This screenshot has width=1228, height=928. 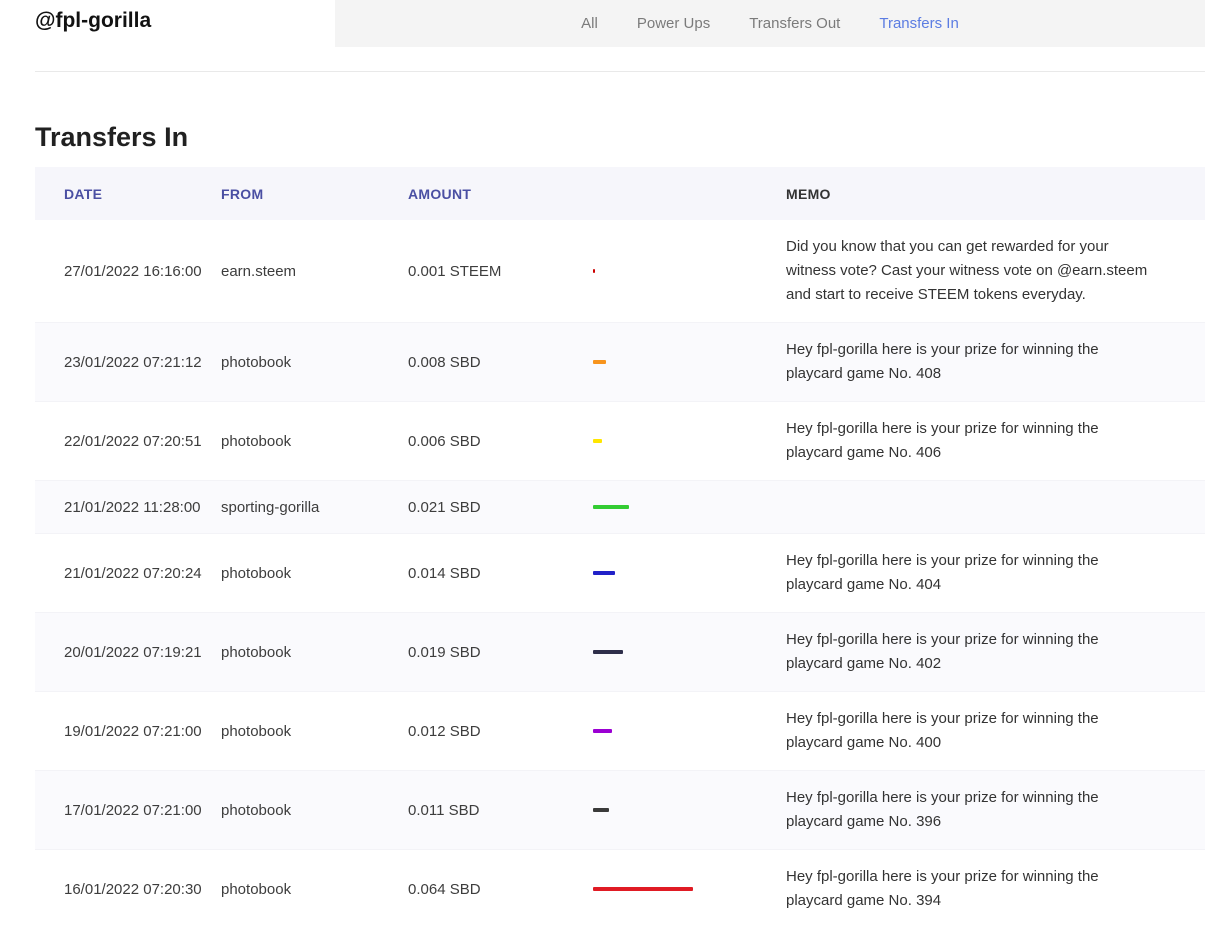 What do you see at coordinates (455, 271) in the screenshot?
I see `amount-cell: 0.001 STEEM` at bounding box center [455, 271].